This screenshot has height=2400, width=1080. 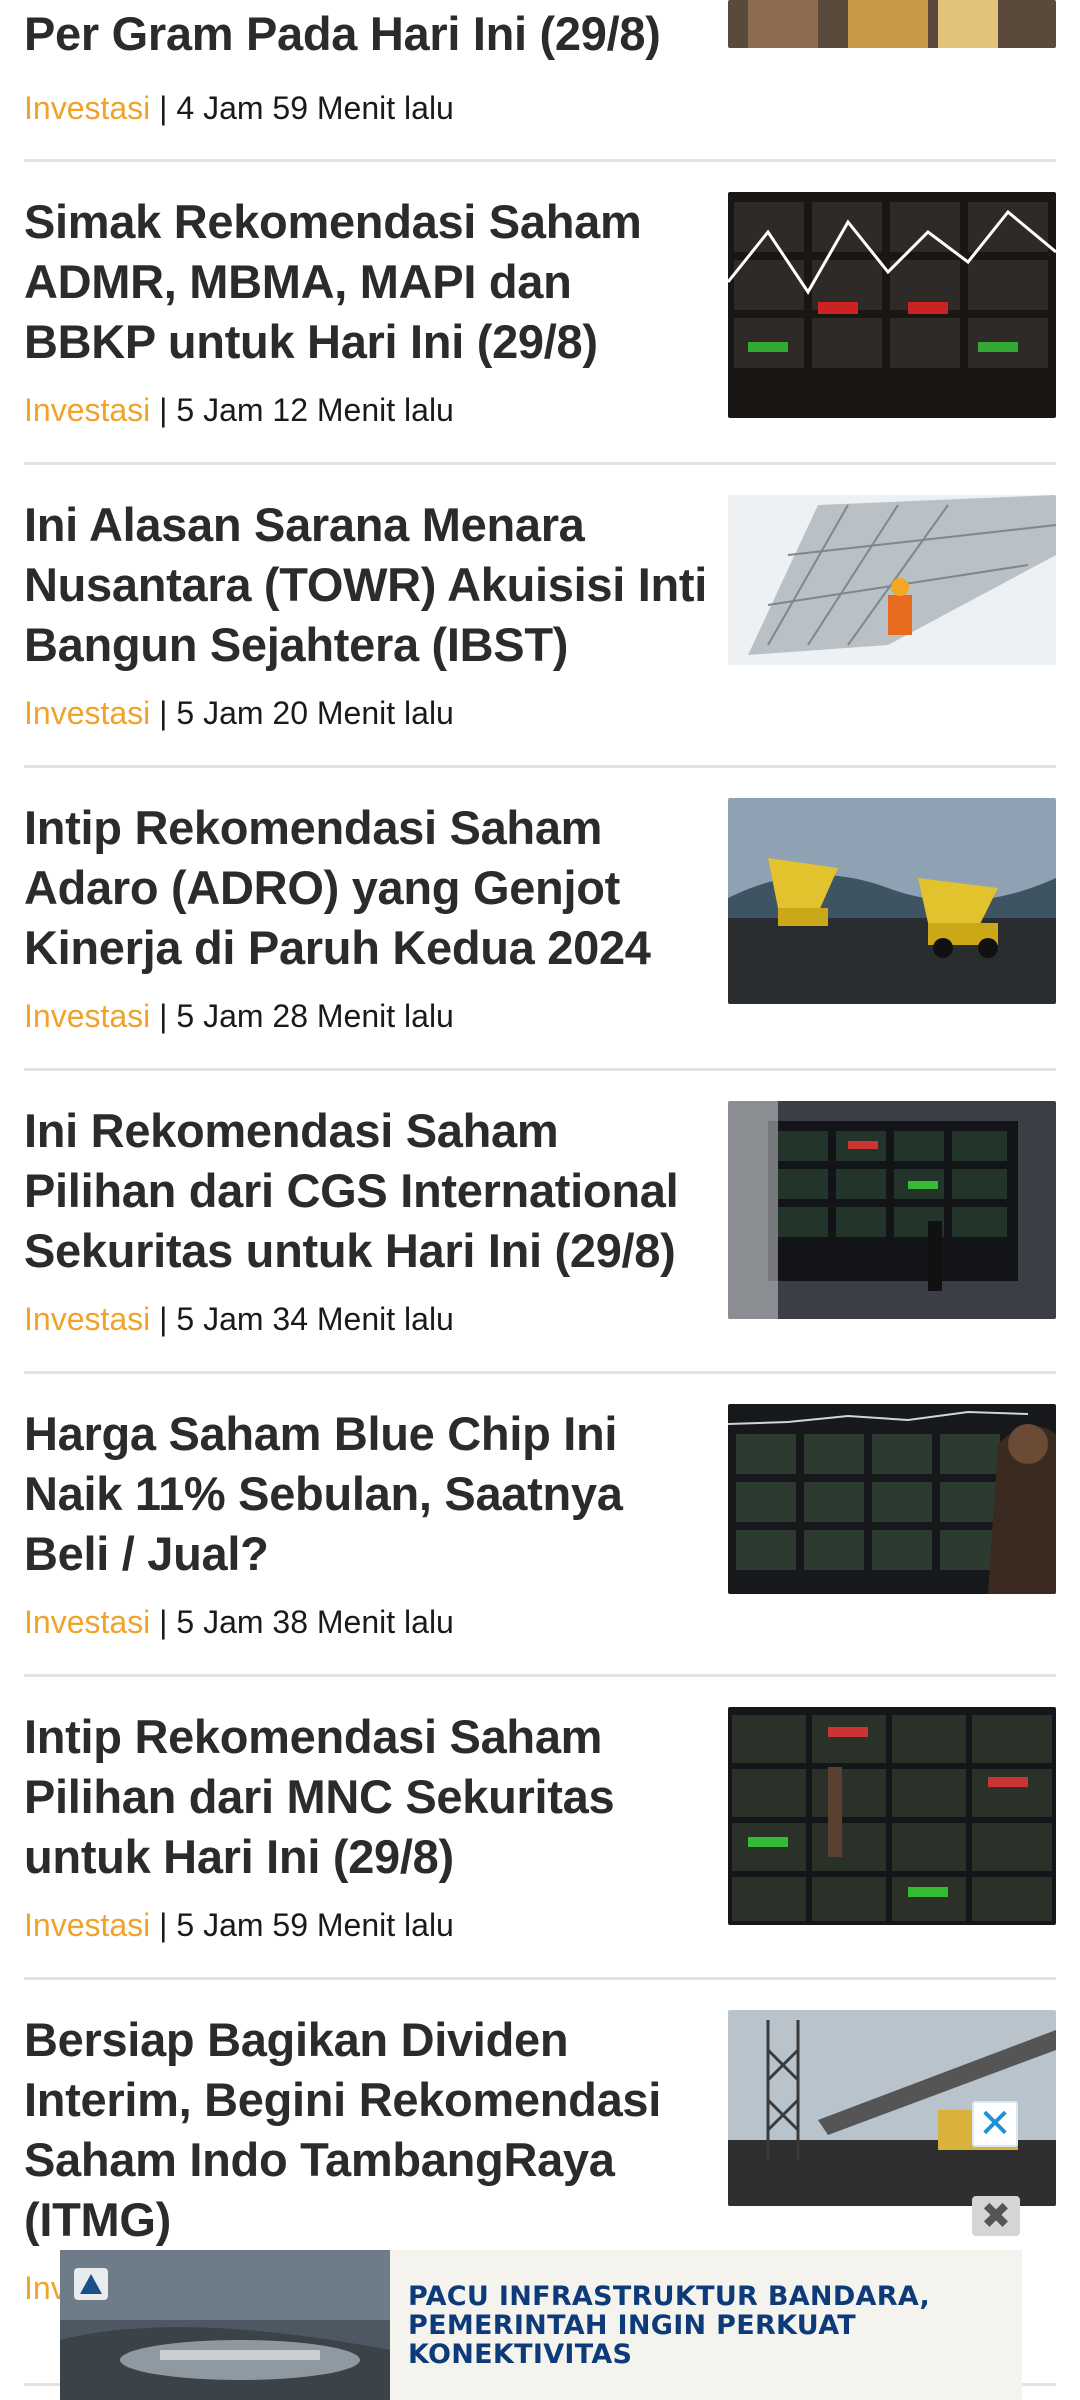 What do you see at coordinates (315, 1016) in the screenshot?
I see `article-time: 5 Jam 28 Menit lalu` at bounding box center [315, 1016].